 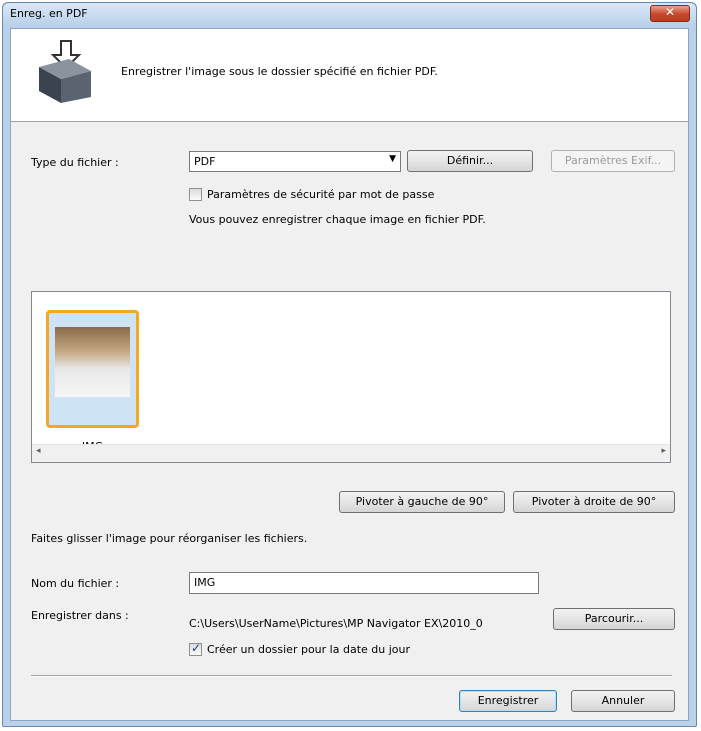 What do you see at coordinates (508, 701) in the screenshot?
I see `save-button: Enregistrer` at bounding box center [508, 701].